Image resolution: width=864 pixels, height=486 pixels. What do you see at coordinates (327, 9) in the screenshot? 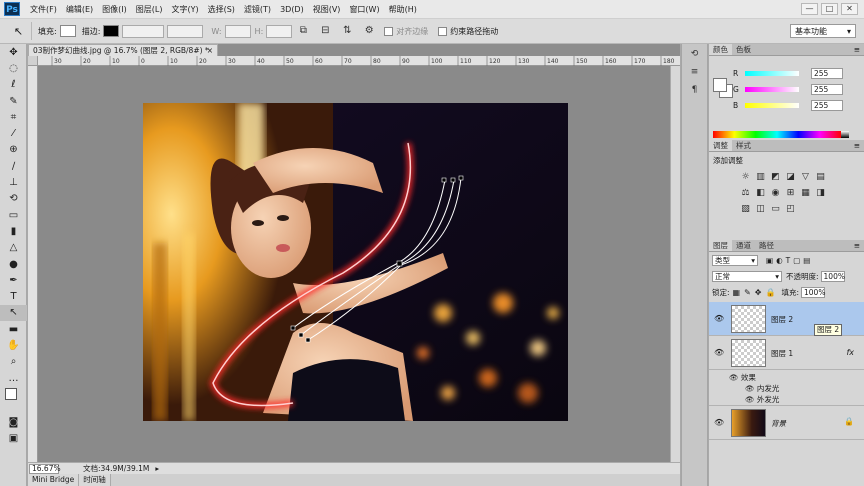
I see `menu-view: 视图(V)` at bounding box center [327, 9].